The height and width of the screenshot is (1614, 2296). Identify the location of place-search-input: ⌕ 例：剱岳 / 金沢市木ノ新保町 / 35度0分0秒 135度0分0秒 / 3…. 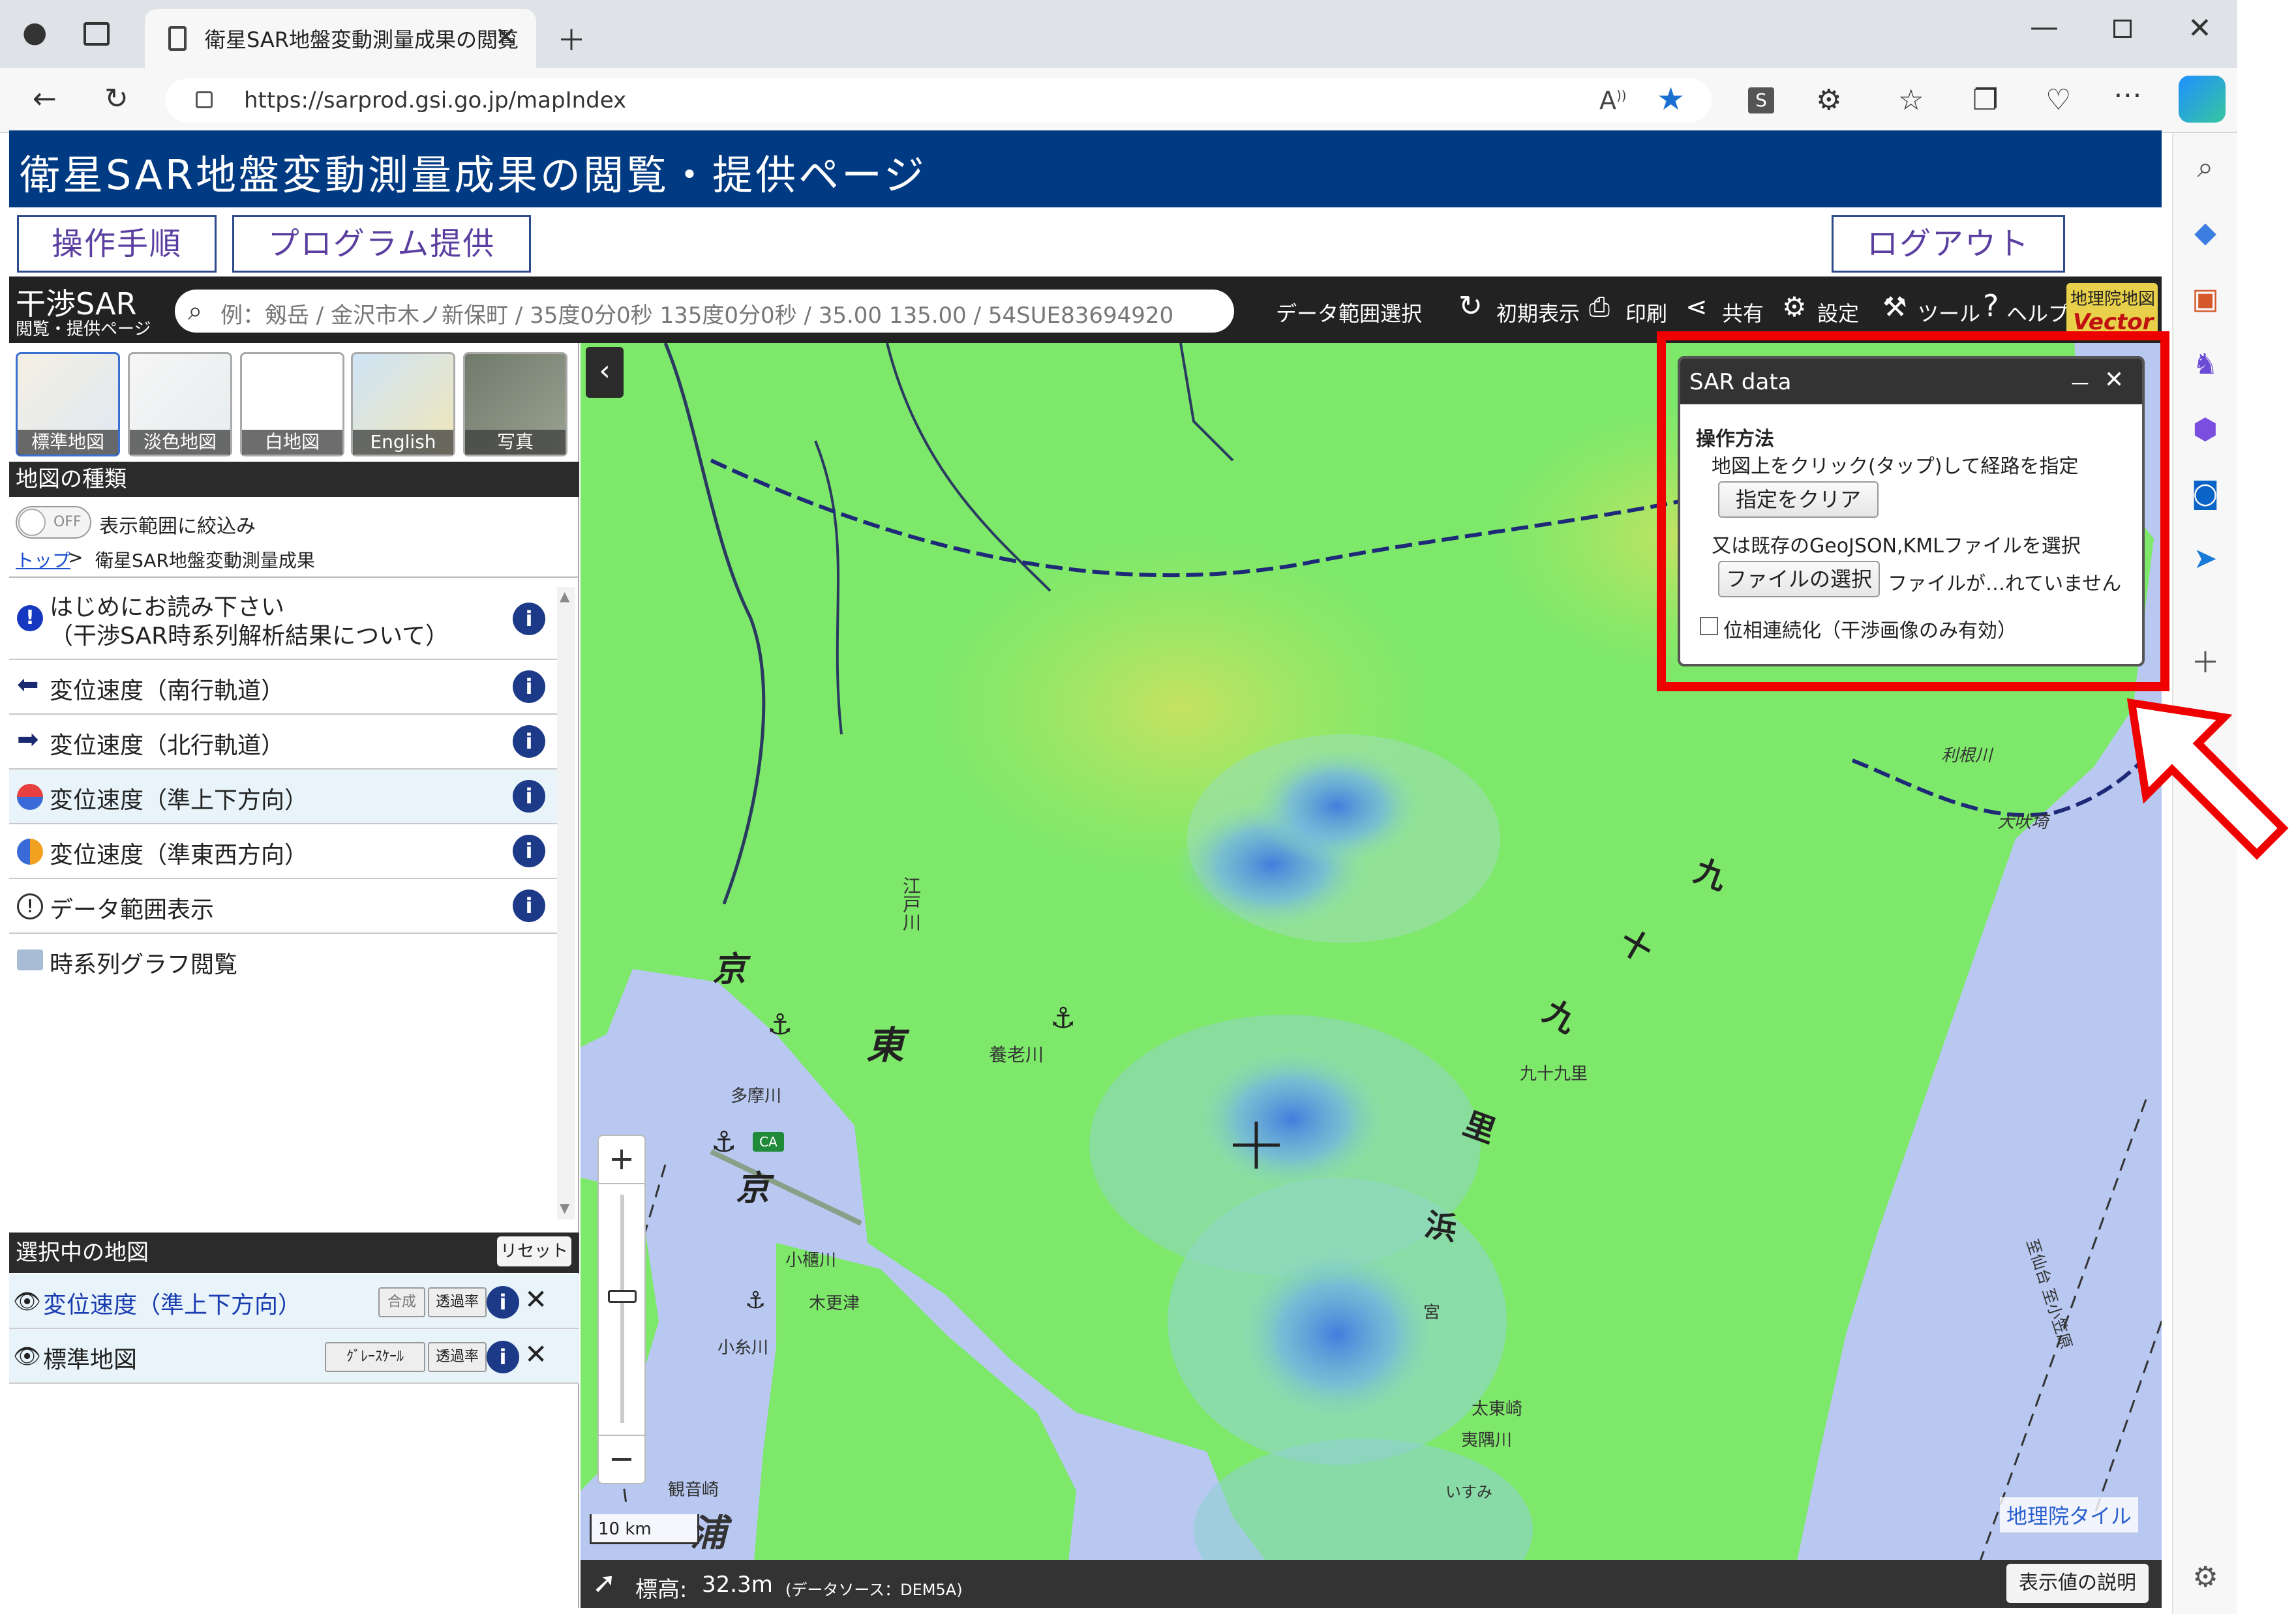
(704, 311).